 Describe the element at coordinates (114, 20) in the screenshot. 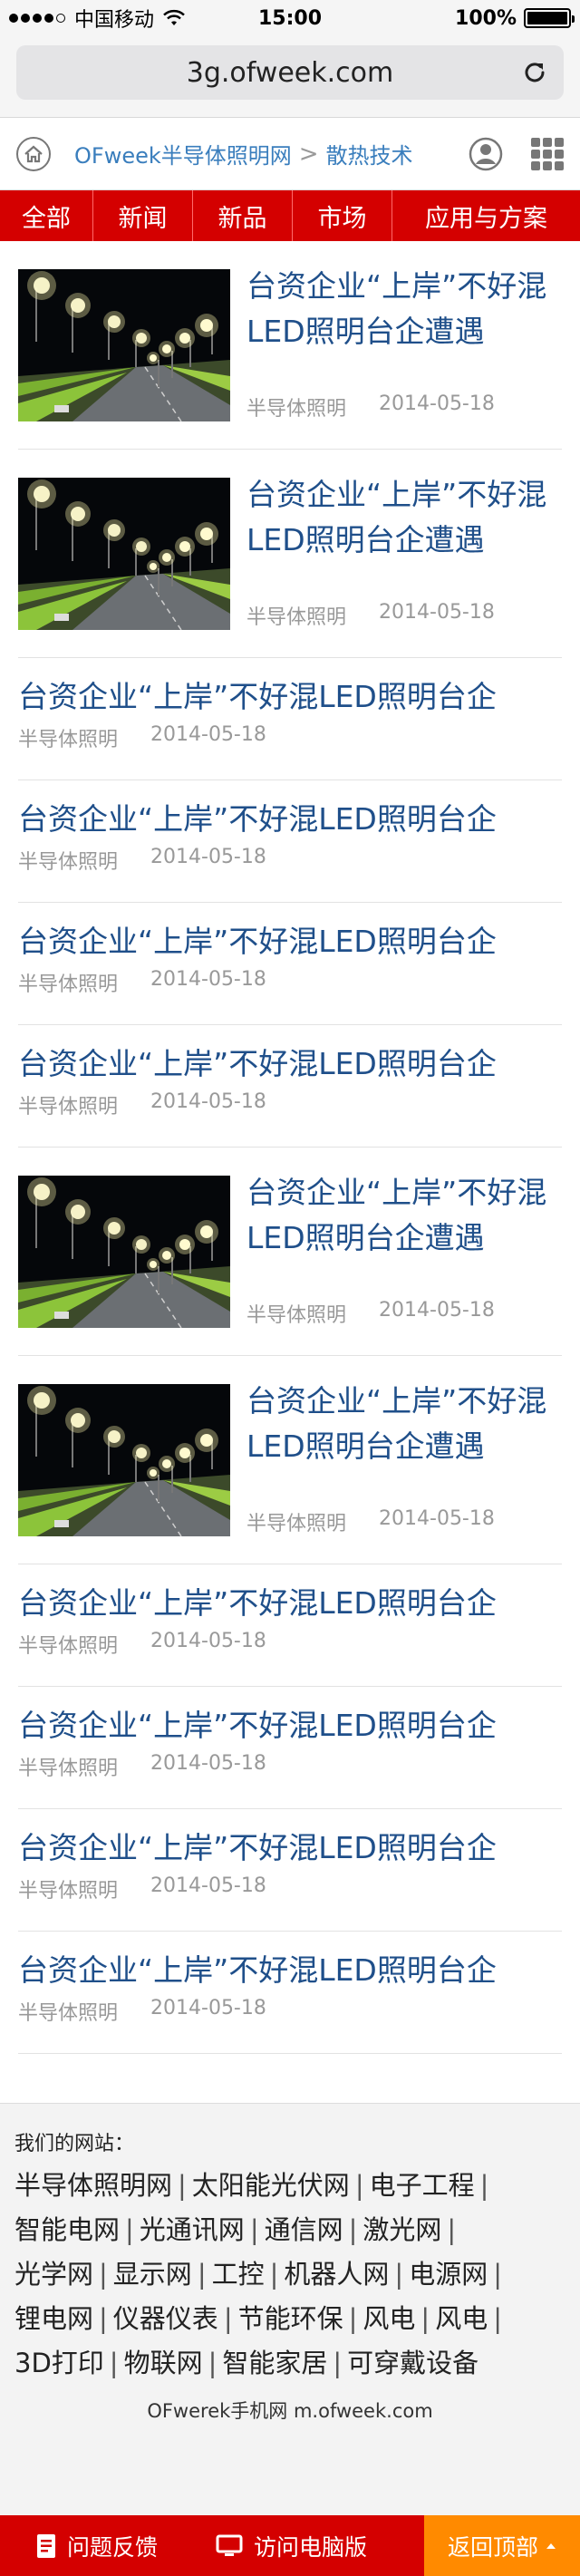

I see `carrier-label: 中国移动` at that location.